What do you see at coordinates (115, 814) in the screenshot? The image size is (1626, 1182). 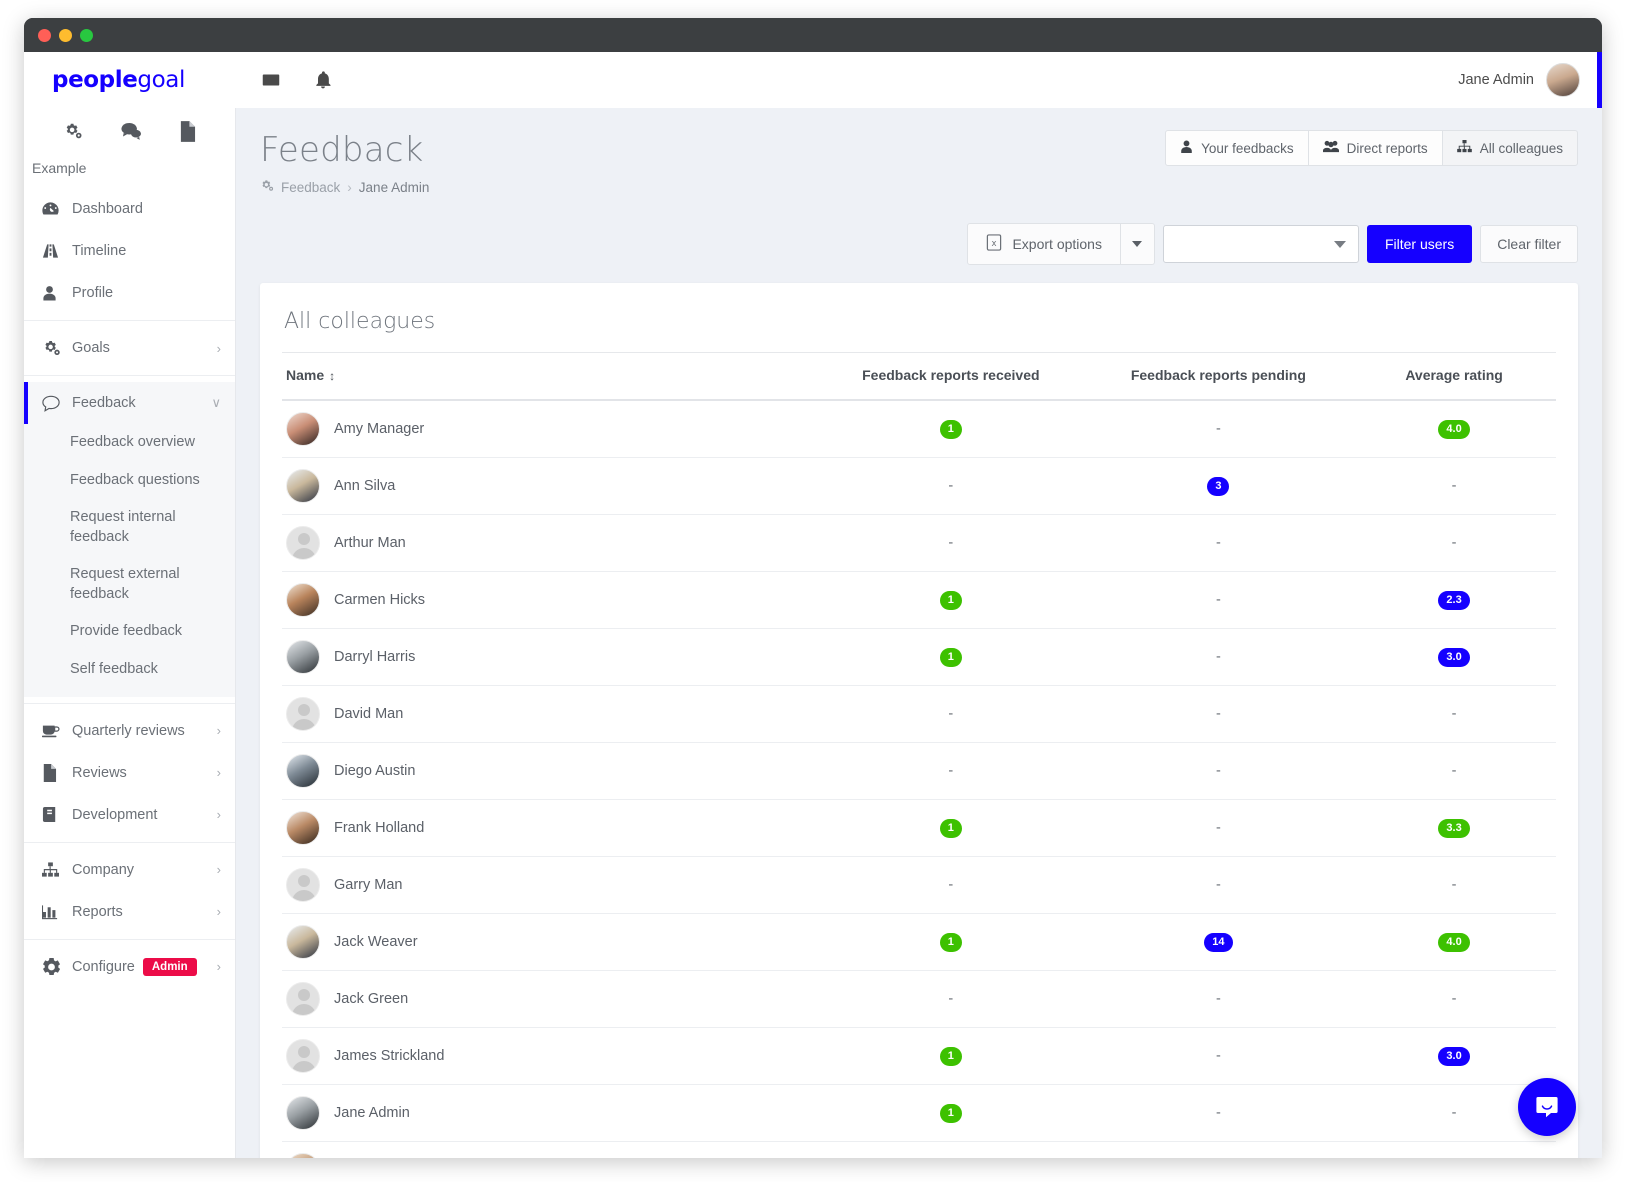 I see `sidebar-item-label: Development` at bounding box center [115, 814].